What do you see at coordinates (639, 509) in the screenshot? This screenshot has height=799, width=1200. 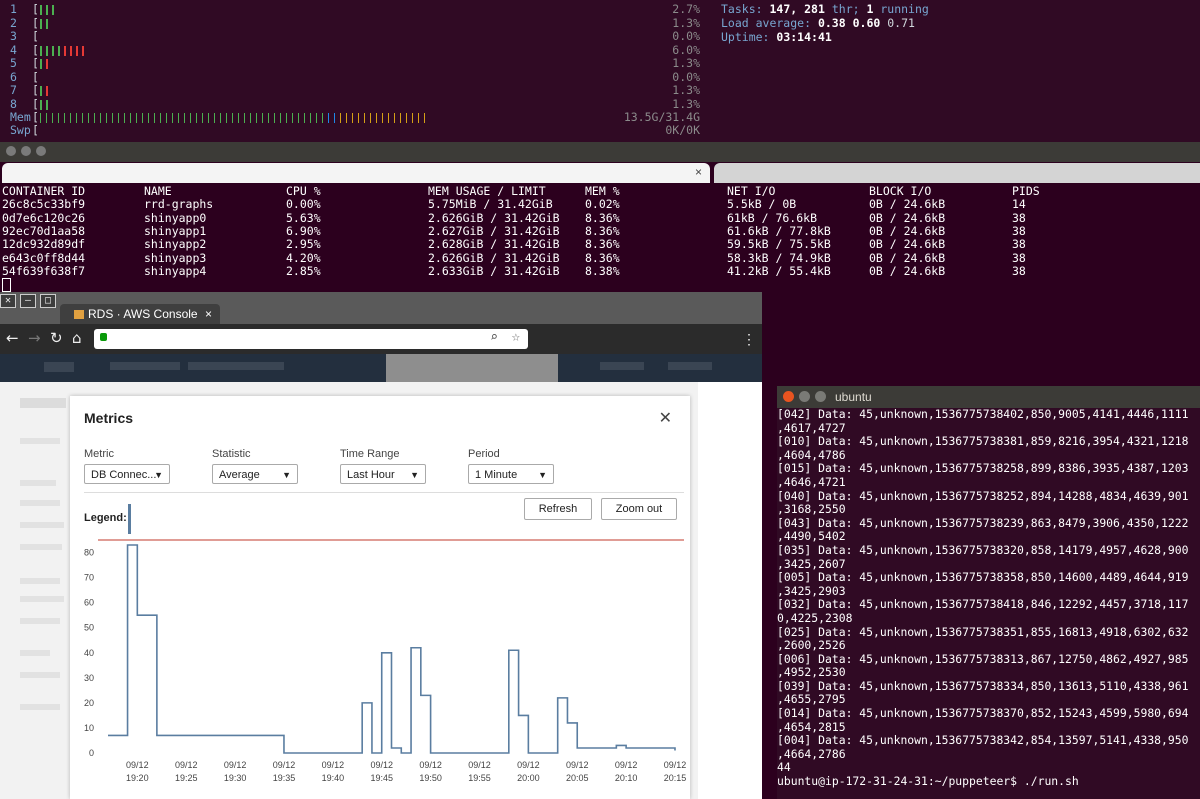 I see `zoom-out-button: Zoom out` at bounding box center [639, 509].